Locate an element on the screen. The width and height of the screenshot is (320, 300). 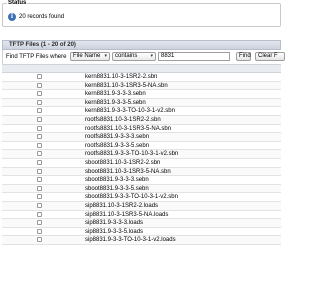
table-row: sip8831.9-3-3-TO-10-3-1-v2.loads is located at coordinates (141, 240).